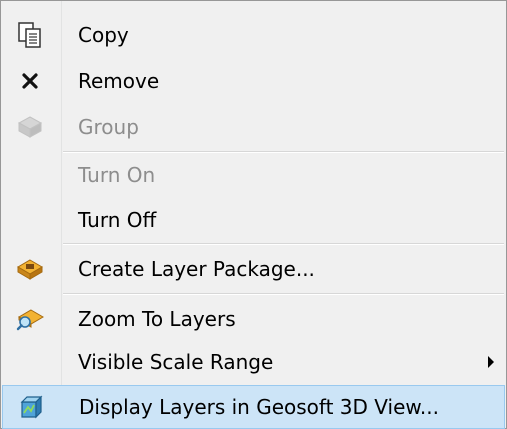 The height and width of the screenshot is (429, 507). Describe the element at coordinates (253, 319) in the screenshot. I see `menu-item-zoom-to-layers: Zoom To Layers` at that location.